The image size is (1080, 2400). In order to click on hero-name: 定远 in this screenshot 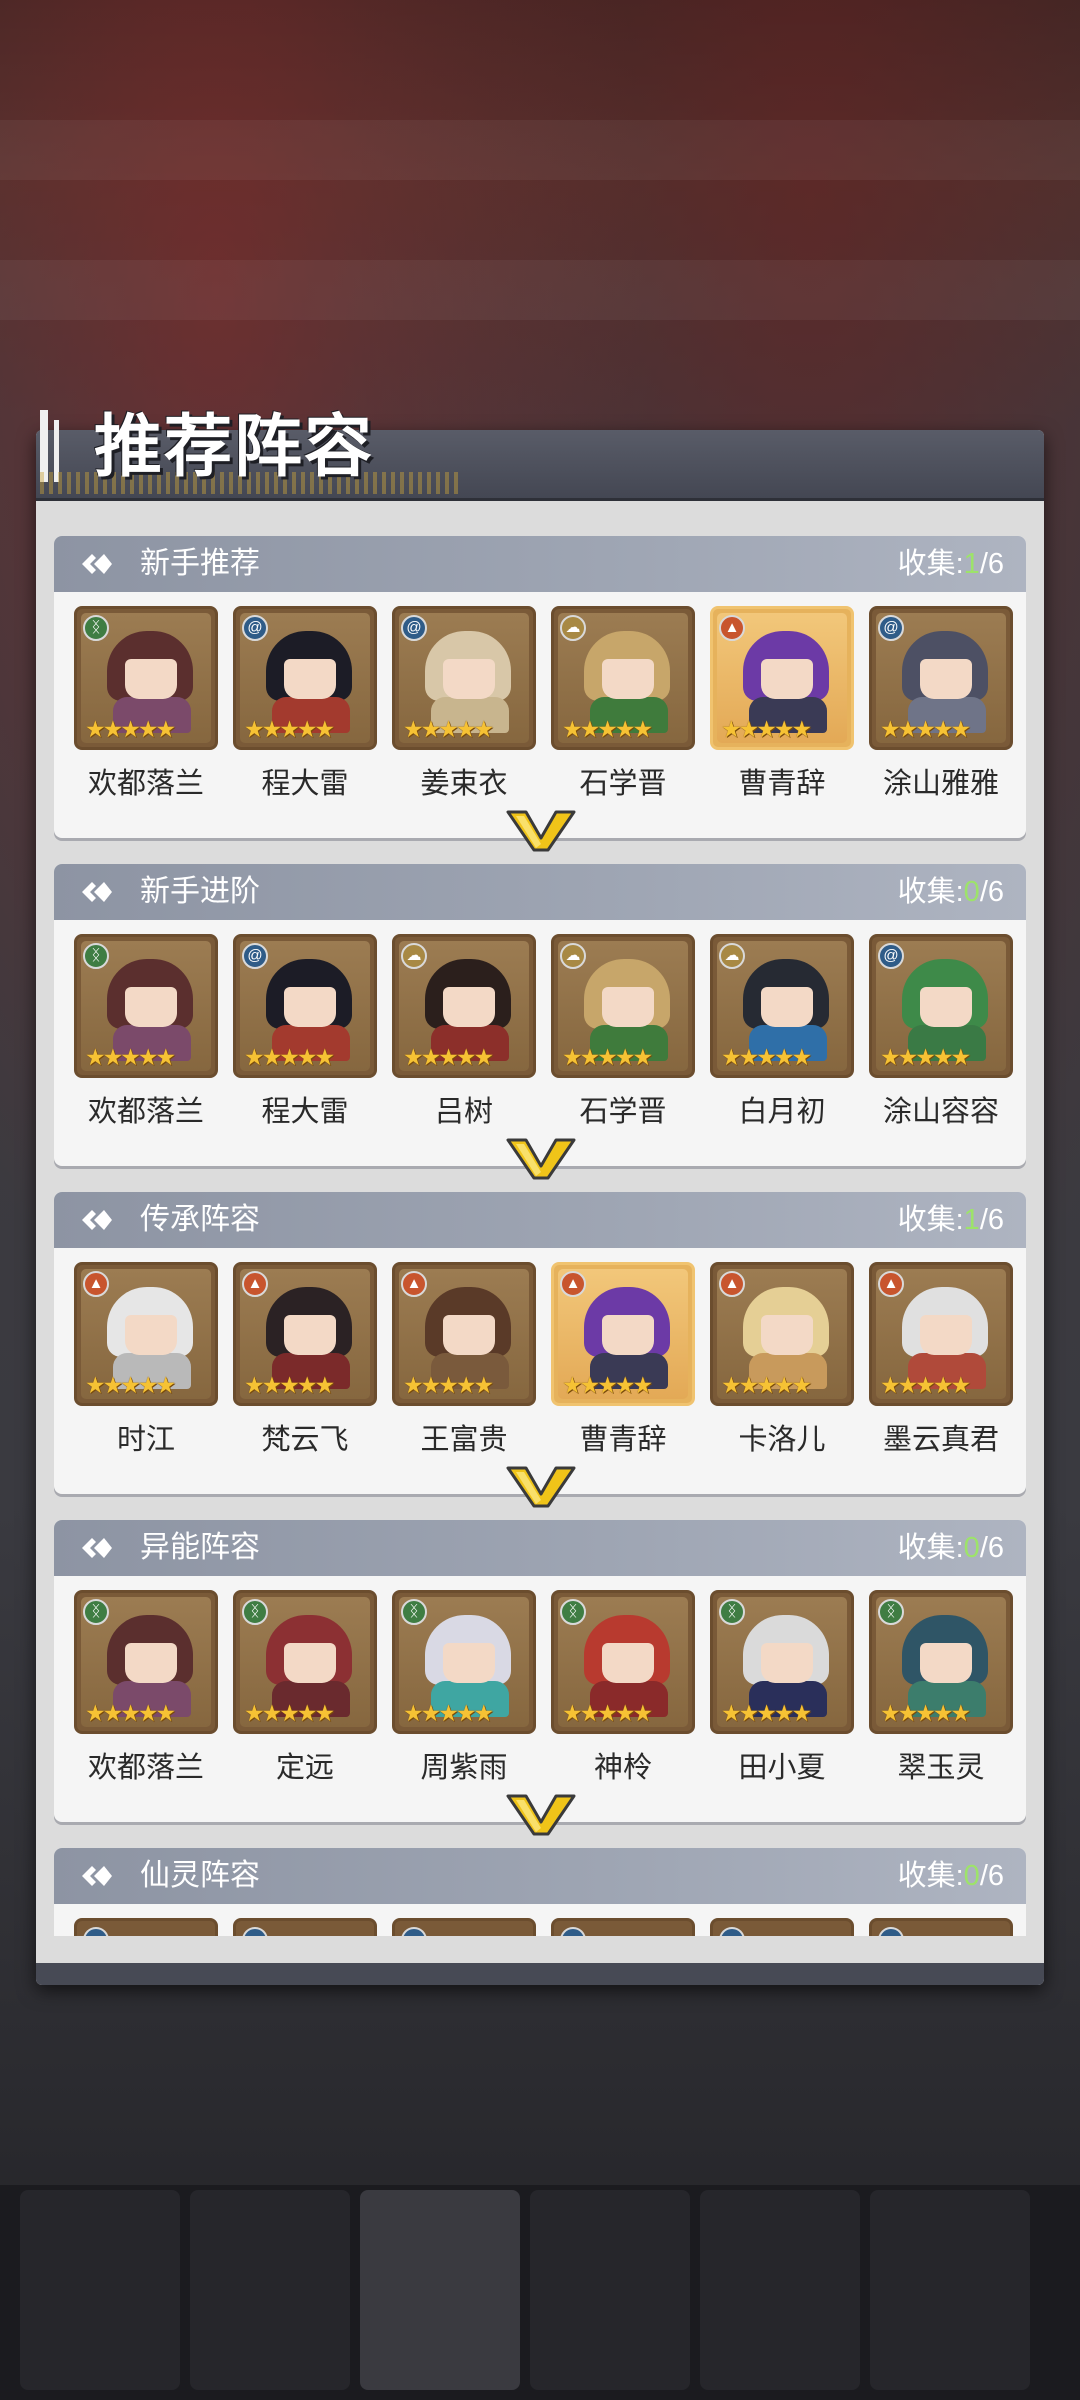, I will do `click(304, 1768)`.